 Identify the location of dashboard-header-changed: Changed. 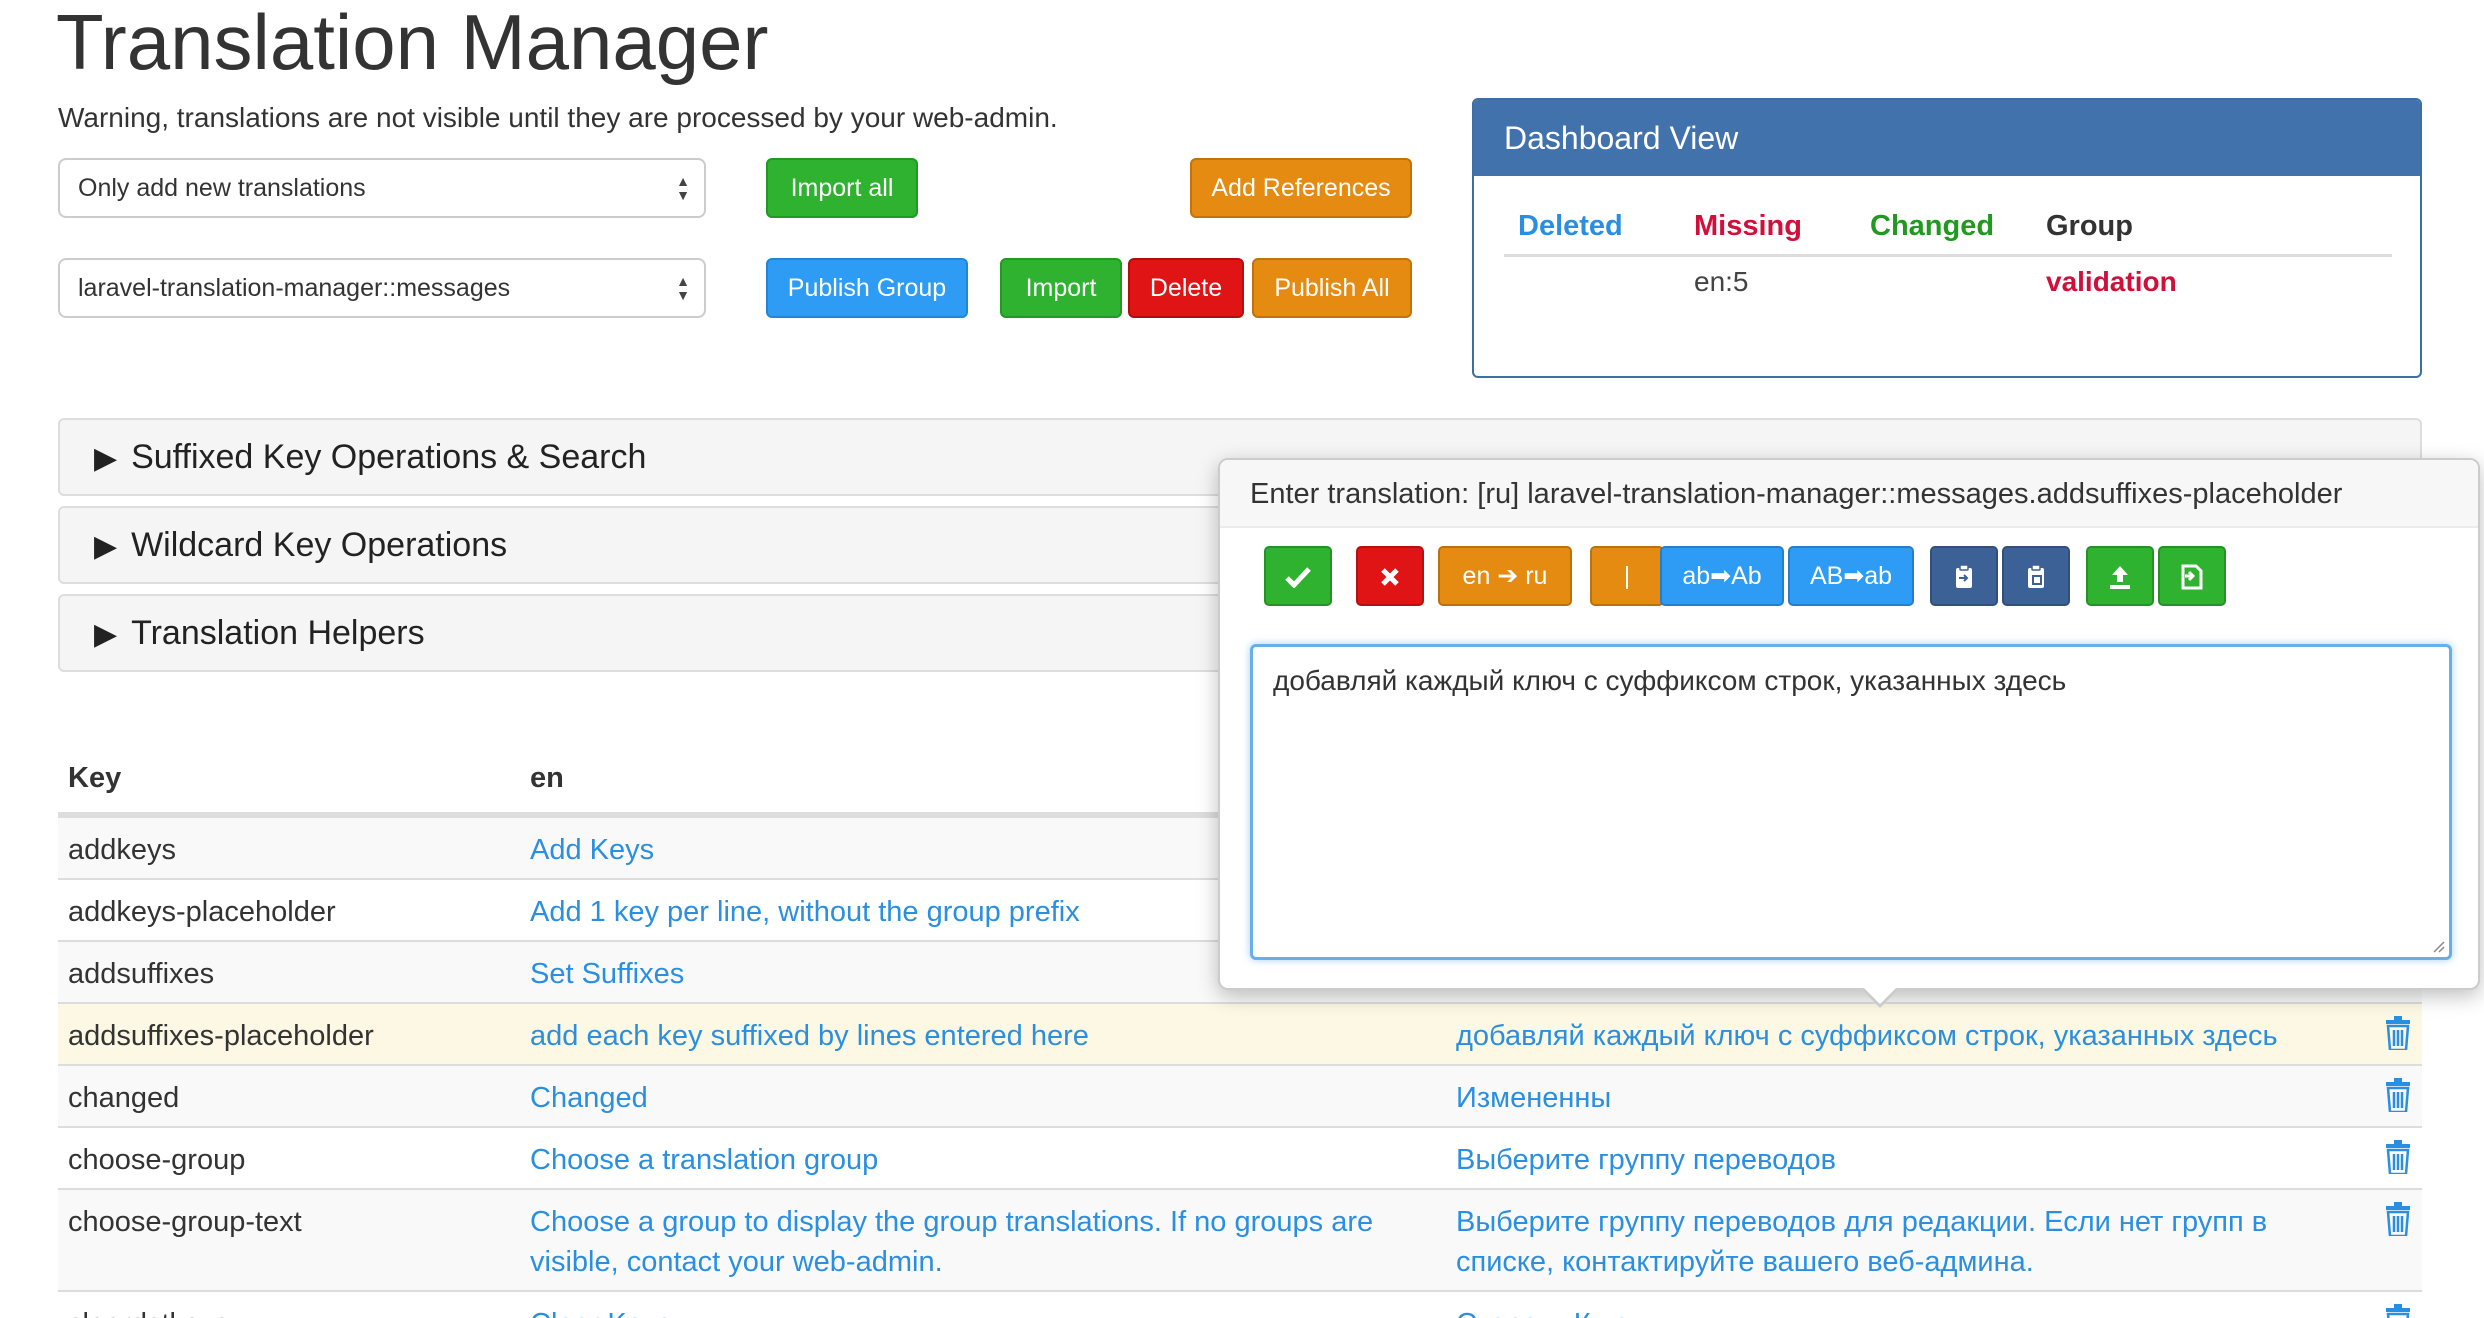
(1932, 226).